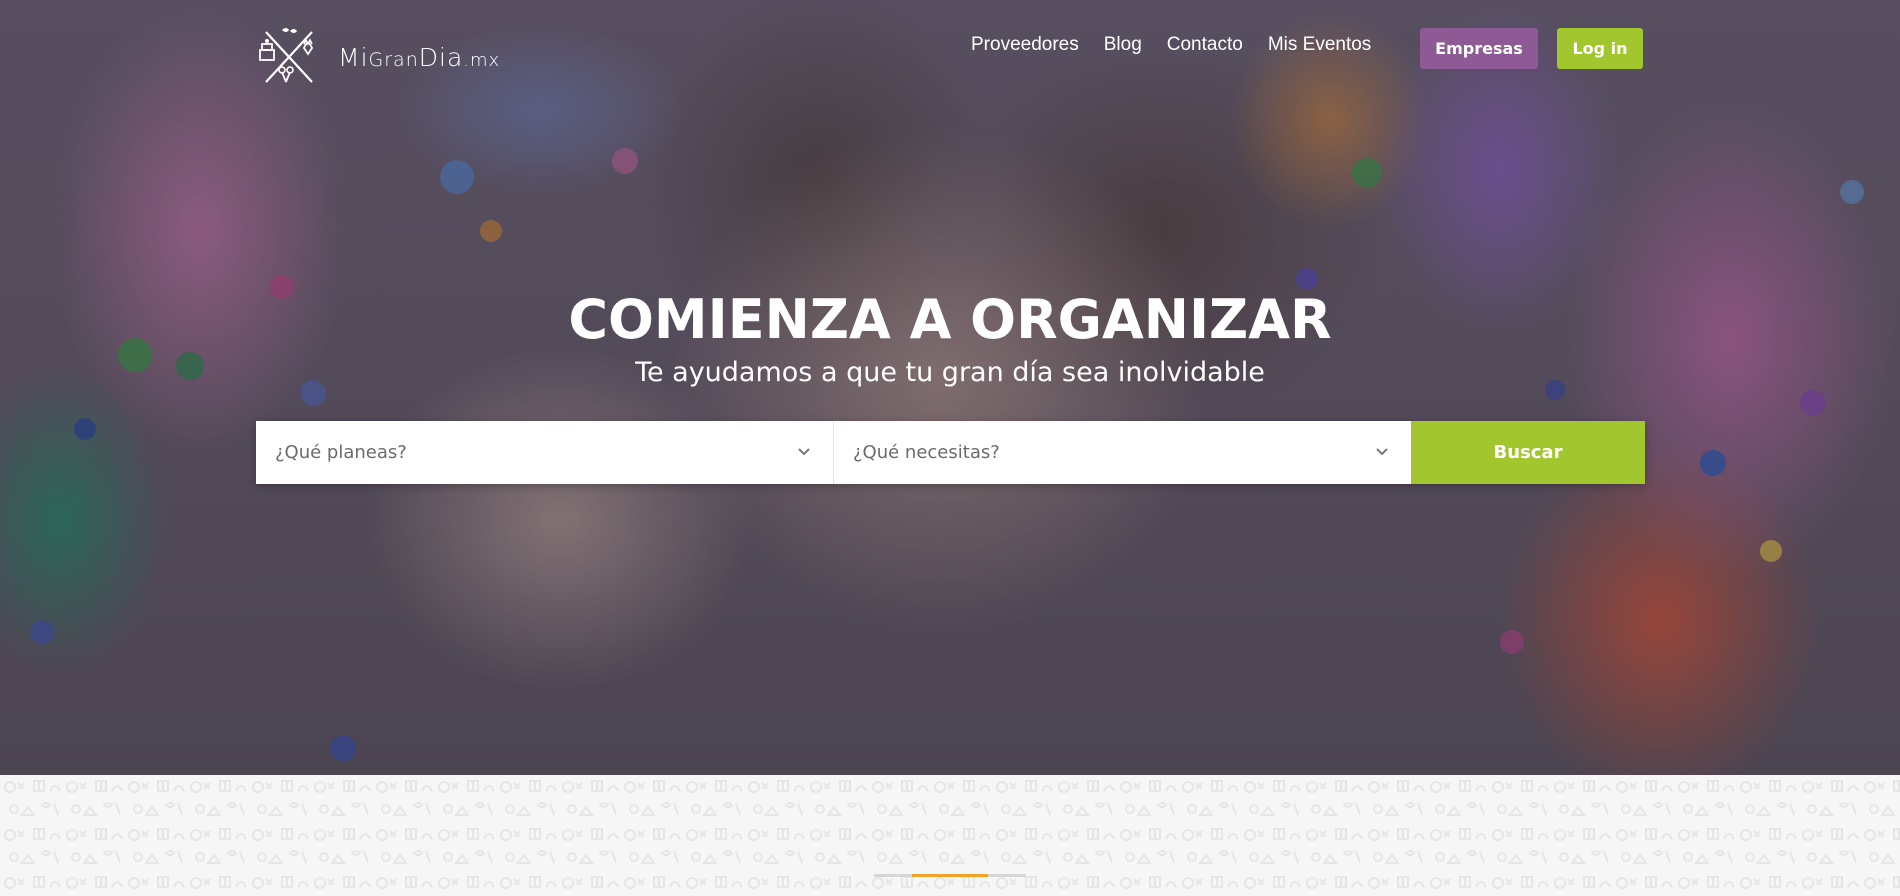  Describe the element at coordinates (341, 452) in the screenshot. I see `event-type-select-label: ¿Qué planeas?` at that location.